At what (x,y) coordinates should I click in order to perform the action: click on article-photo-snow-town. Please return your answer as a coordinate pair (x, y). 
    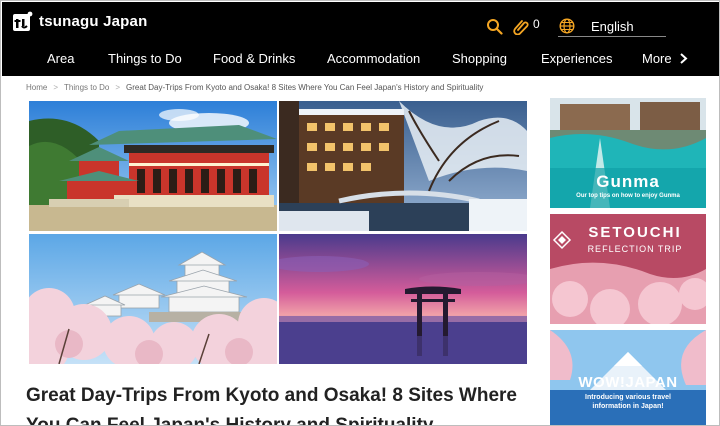
    Looking at the image, I should click on (403, 166).